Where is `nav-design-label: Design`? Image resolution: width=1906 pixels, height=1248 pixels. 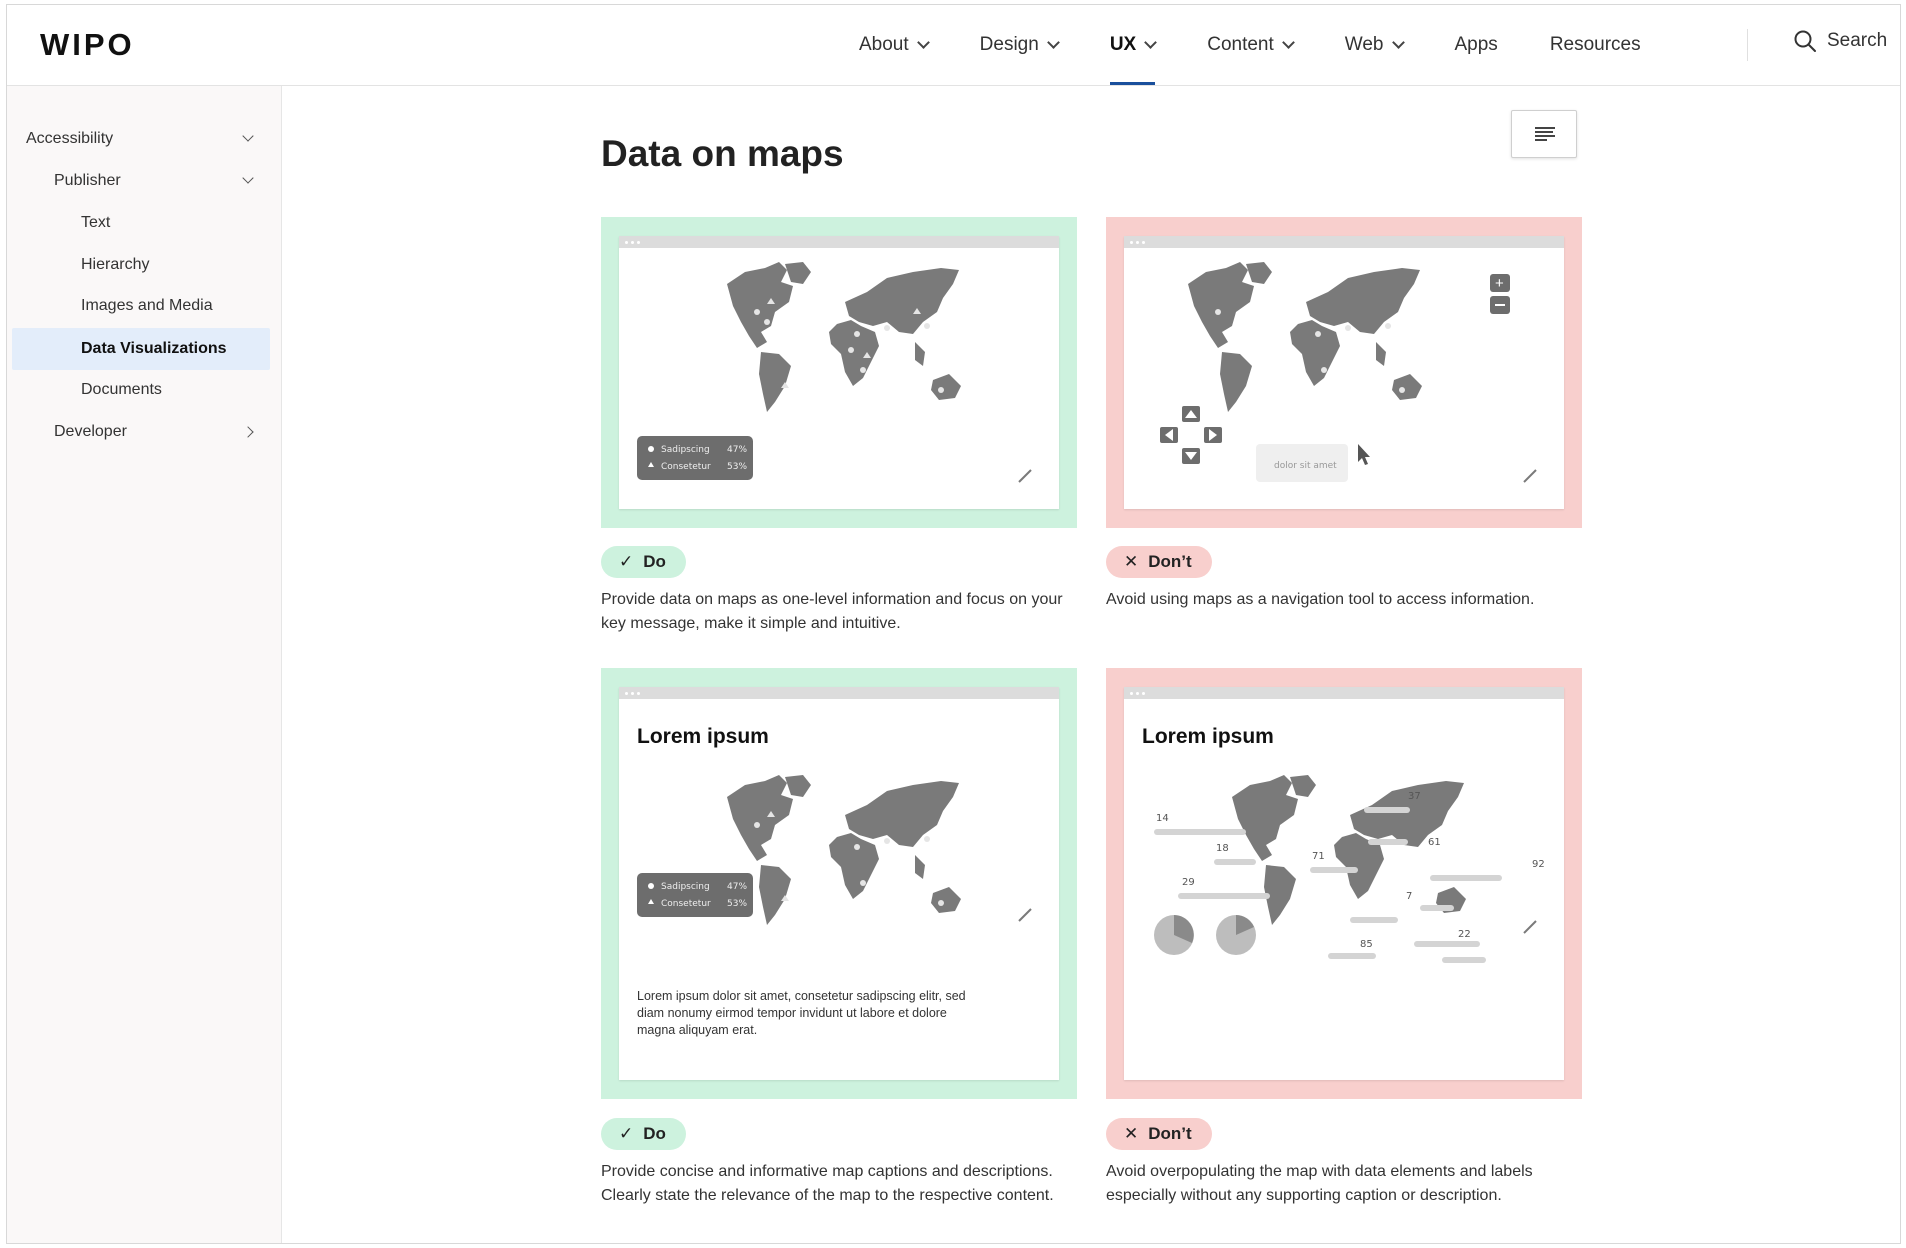
nav-design-label: Design is located at coordinates (1009, 44).